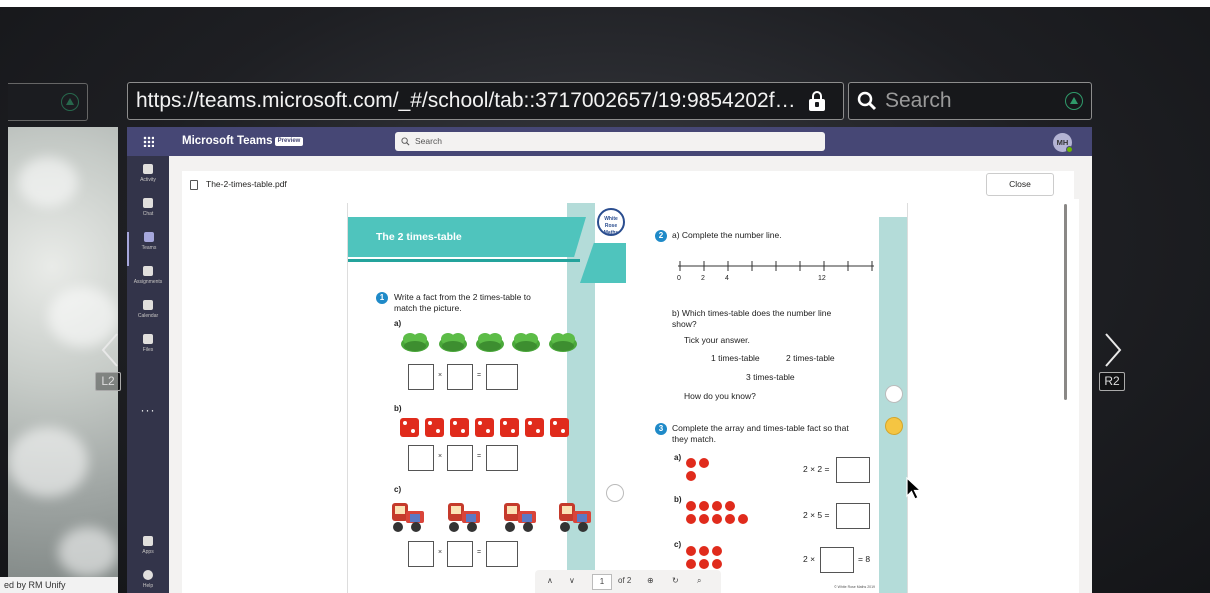 The image size is (1210, 593). Describe the element at coordinates (490, 342) in the screenshot. I see `bush-image` at that location.